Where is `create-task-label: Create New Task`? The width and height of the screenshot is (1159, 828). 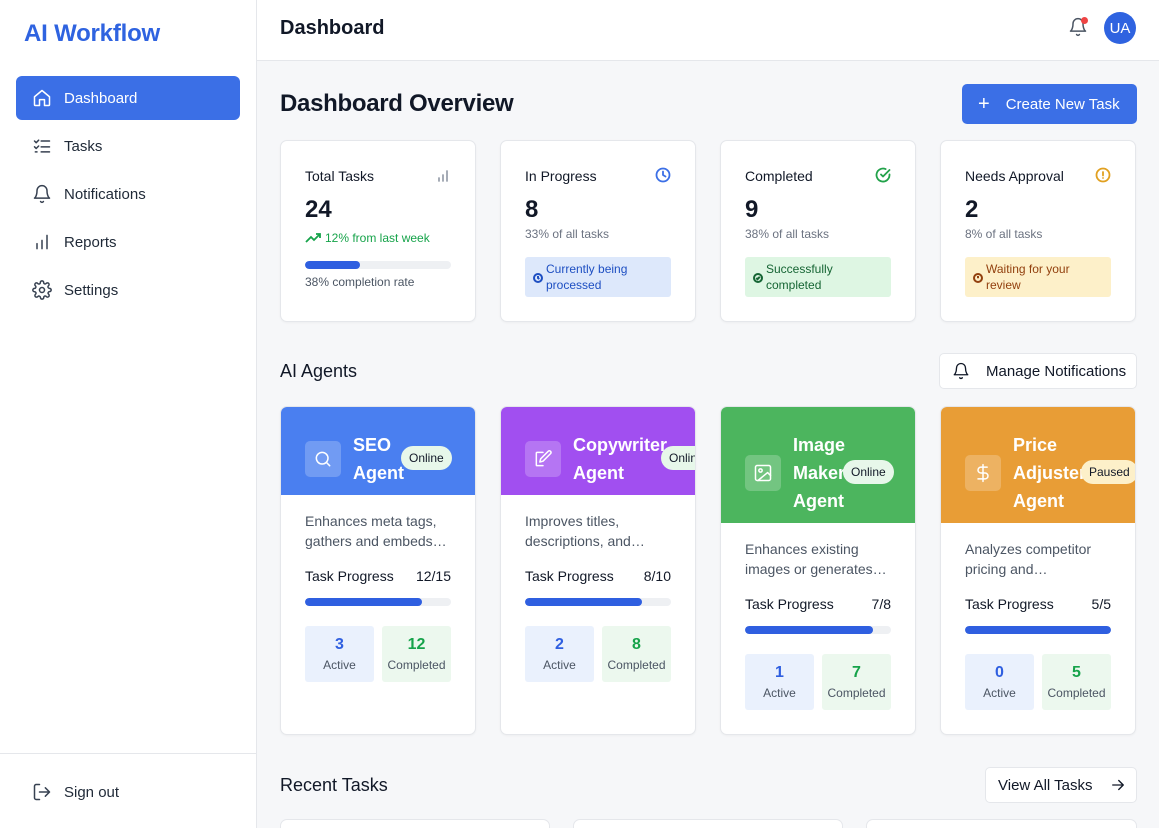 create-task-label: Create New Task is located at coordinates (1062, 104).